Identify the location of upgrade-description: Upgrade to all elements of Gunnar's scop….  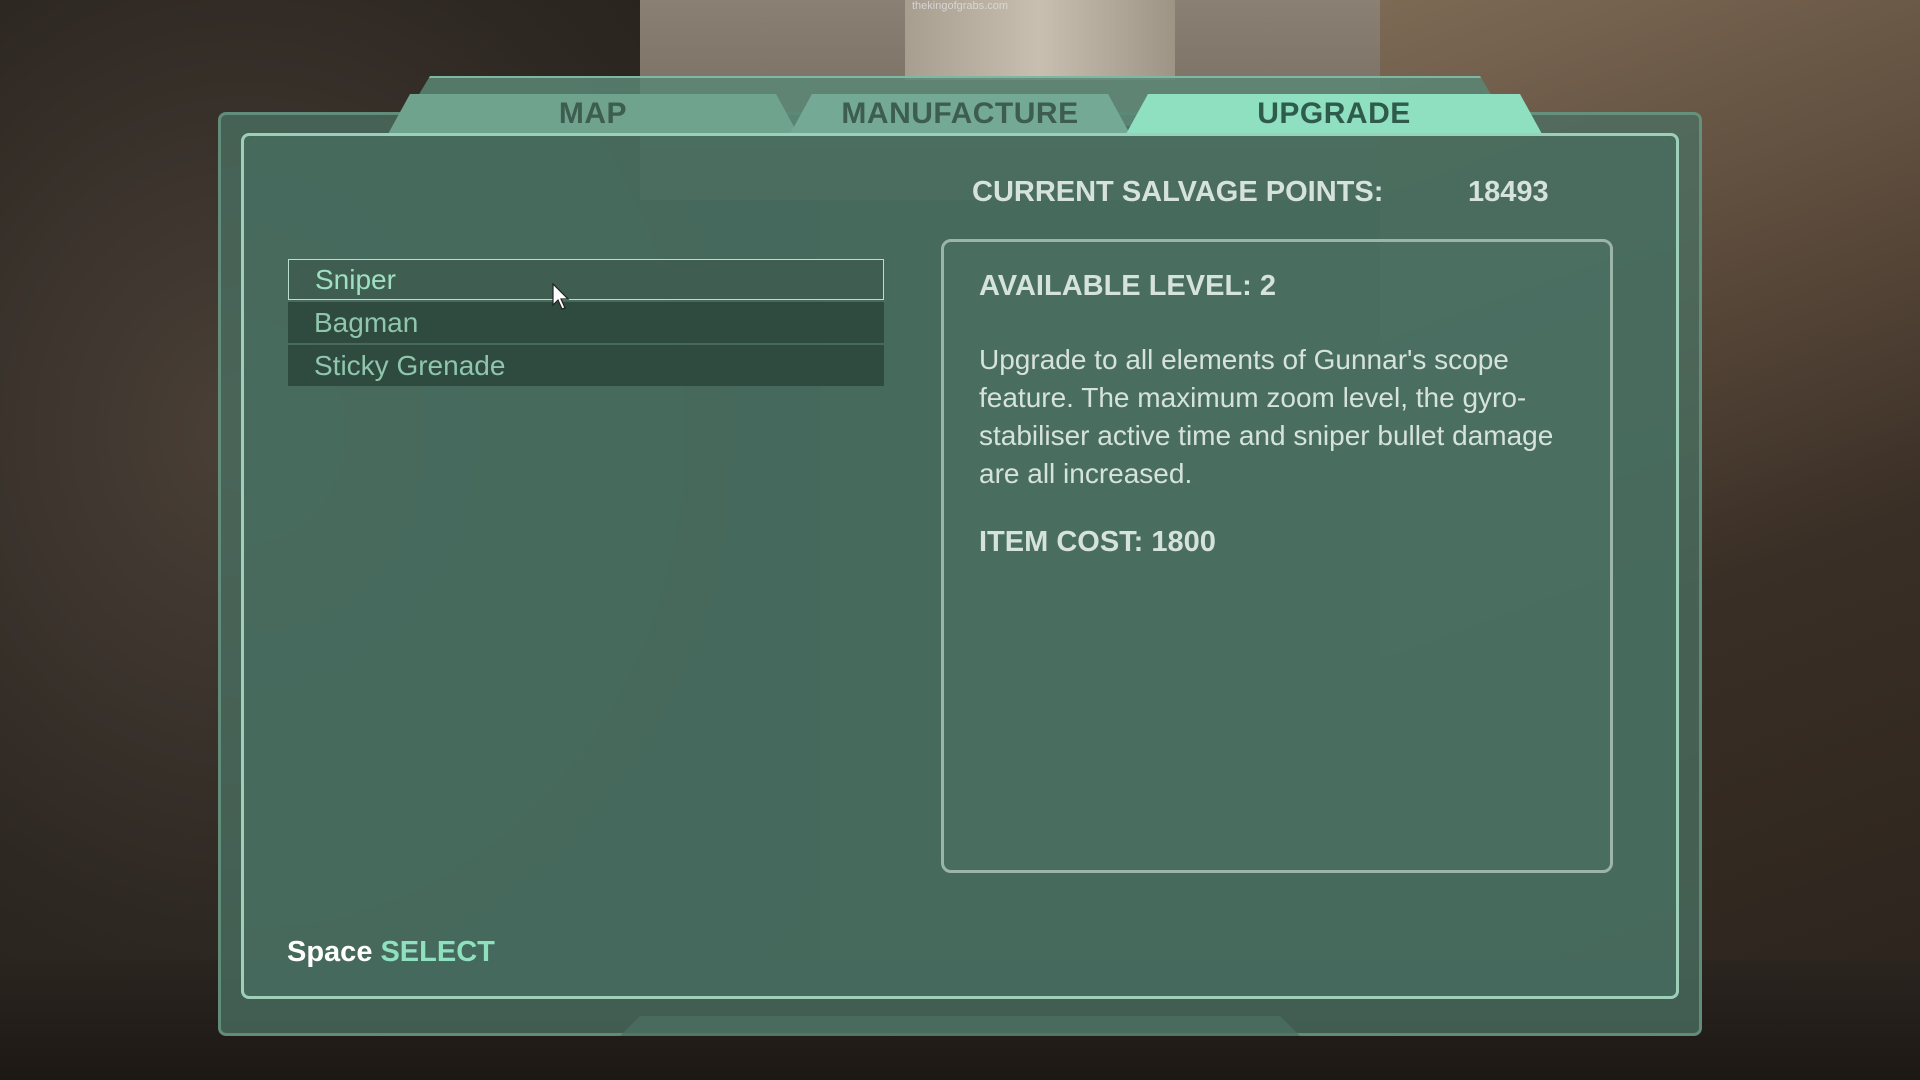
(1266, 416).